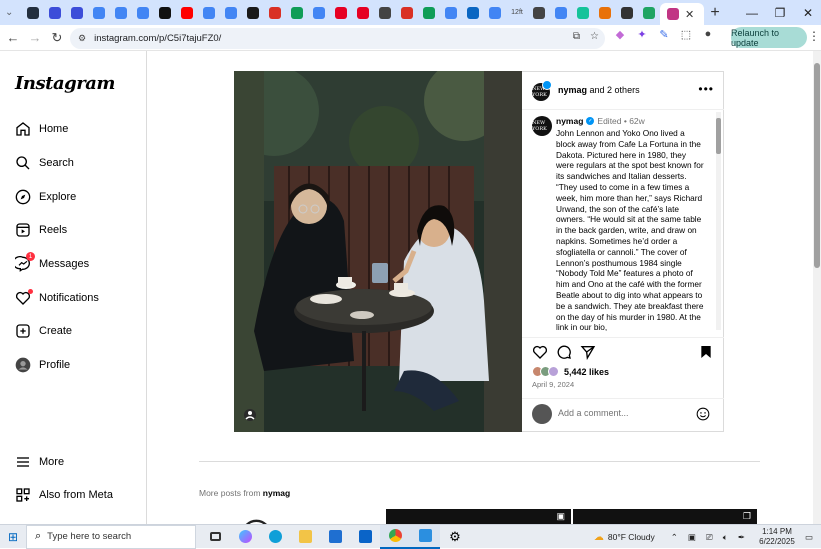 This screenshot has width=821, height=549. Describe the element at coordinates (57, 38) in the screenshot. I see `reload-icon: ↻` at that location.